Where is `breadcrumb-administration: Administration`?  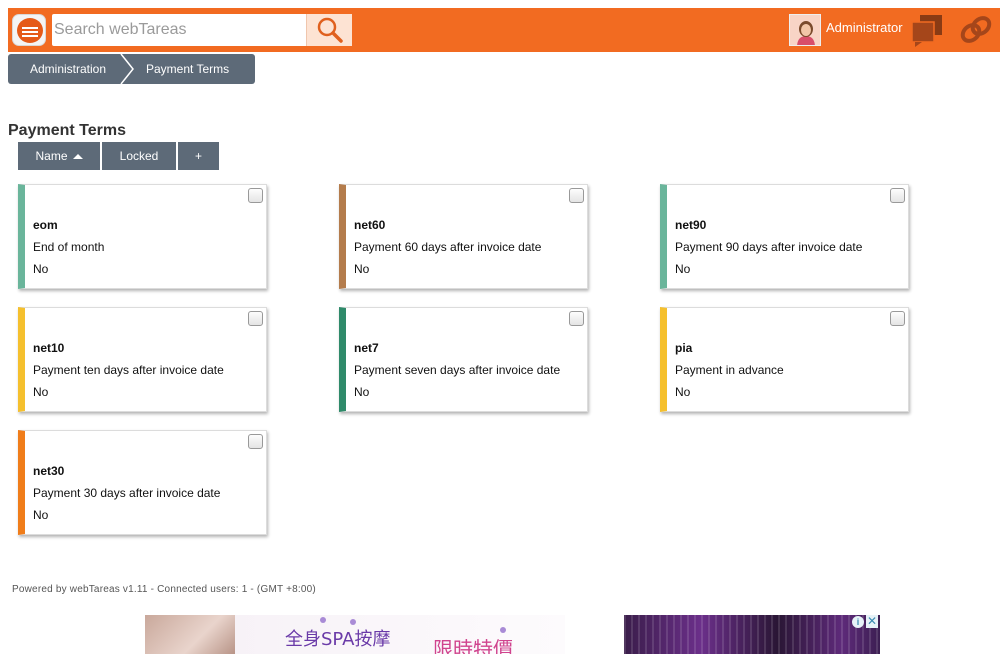
breadcrumb-administration: Administration is located at coordinates (68, 69).